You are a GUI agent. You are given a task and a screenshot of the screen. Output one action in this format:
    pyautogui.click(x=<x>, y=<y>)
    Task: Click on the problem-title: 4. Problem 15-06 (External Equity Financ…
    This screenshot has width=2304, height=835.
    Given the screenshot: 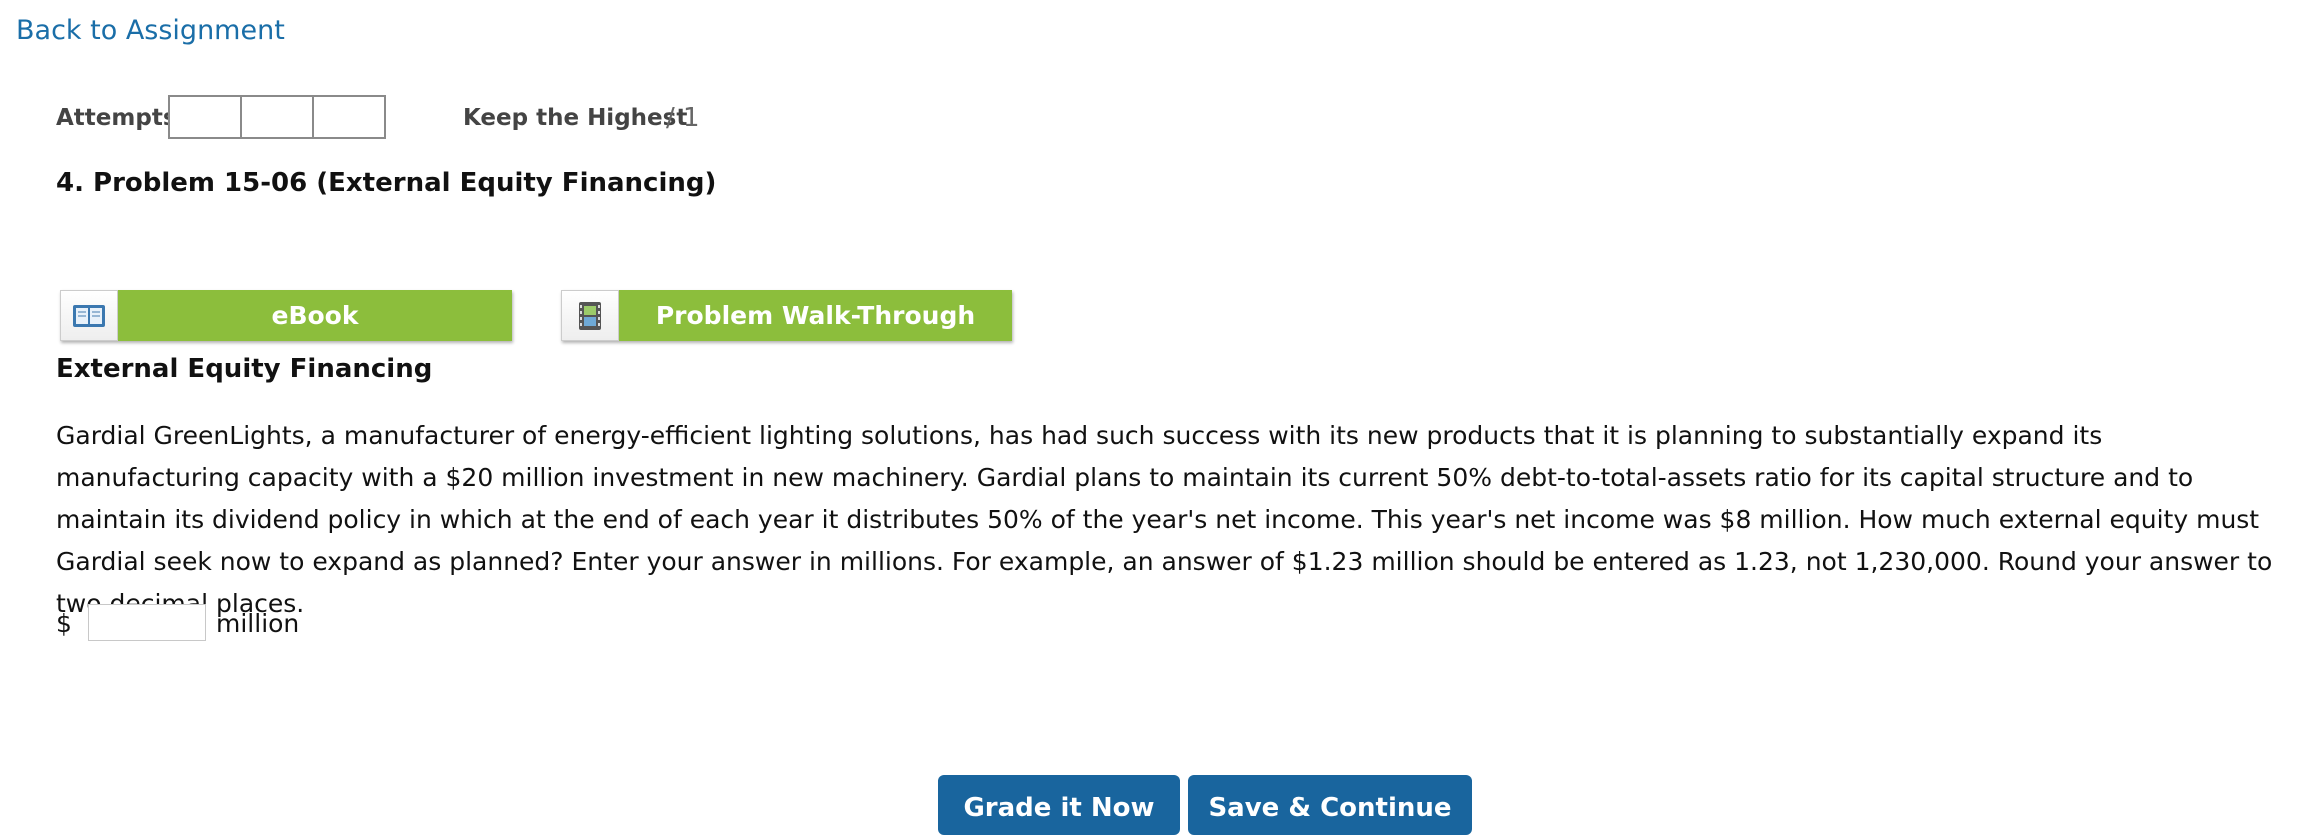 What is the action you would take?
    pyautogui.click(x=386, y=183)
    